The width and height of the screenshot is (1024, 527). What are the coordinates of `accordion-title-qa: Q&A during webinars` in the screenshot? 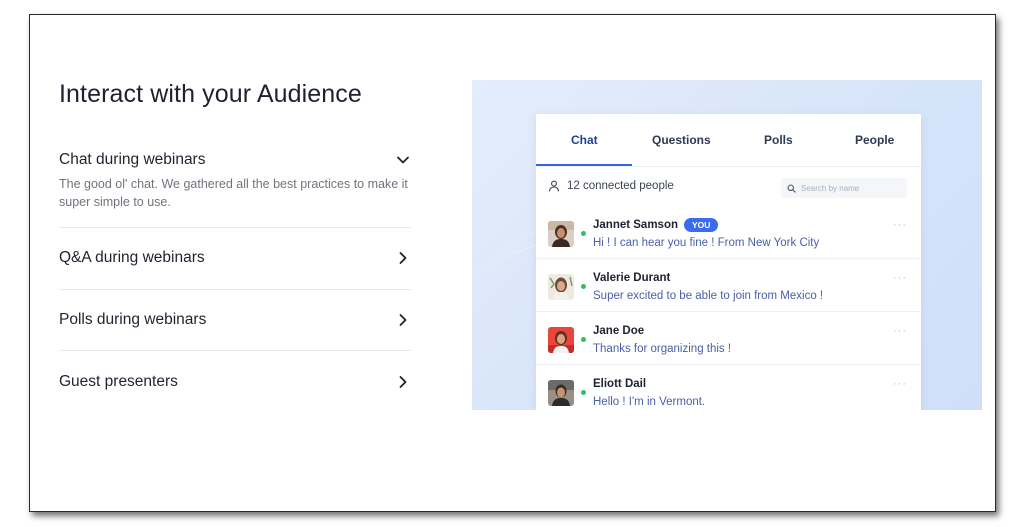 It's located at (132, 257).